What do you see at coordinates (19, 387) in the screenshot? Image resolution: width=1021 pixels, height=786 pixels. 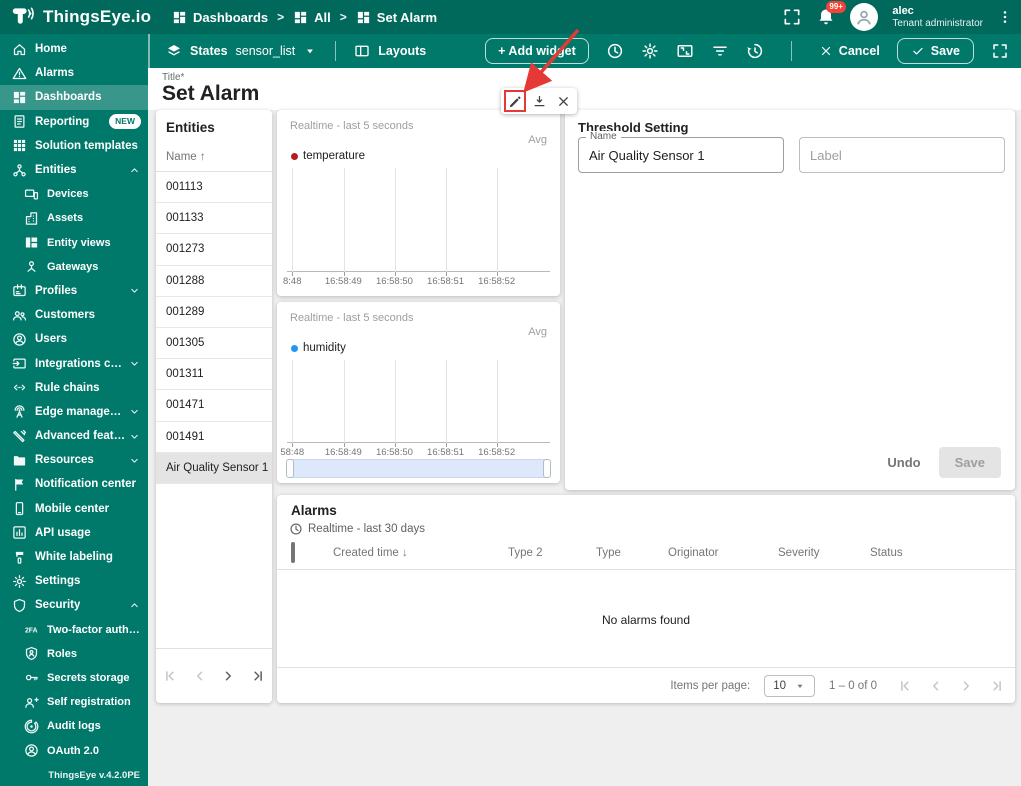 I see `ethernet-icon` at bounding box center [19, 387].